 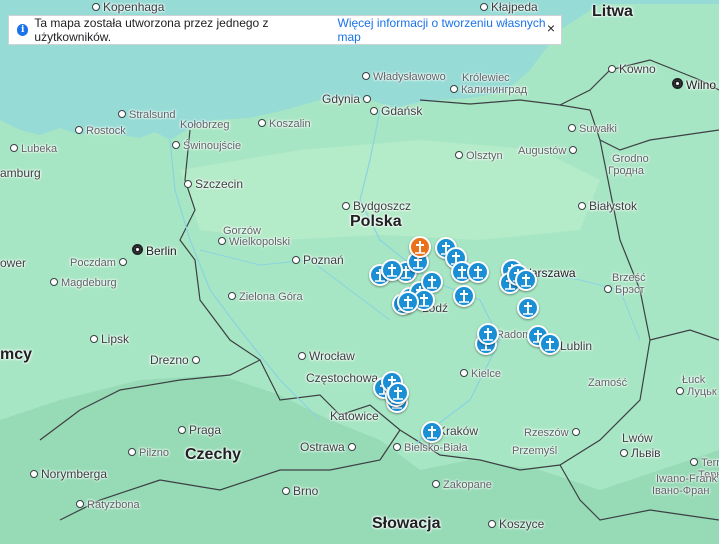 What do you see at coordinates (100, 263) in the screenshot?
I see `city-poczdam: Poczdam` at bounding box center [100, 263].